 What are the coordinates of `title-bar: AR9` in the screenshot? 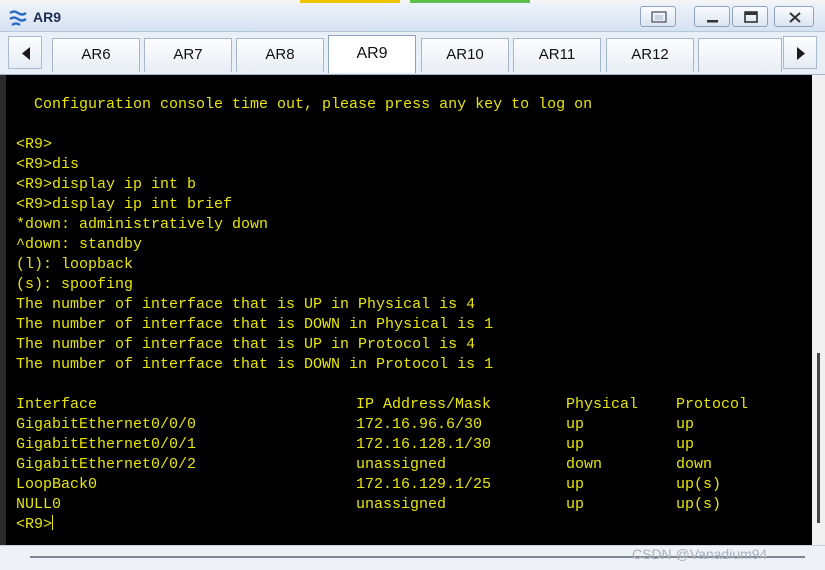 It's located at (412, 17).